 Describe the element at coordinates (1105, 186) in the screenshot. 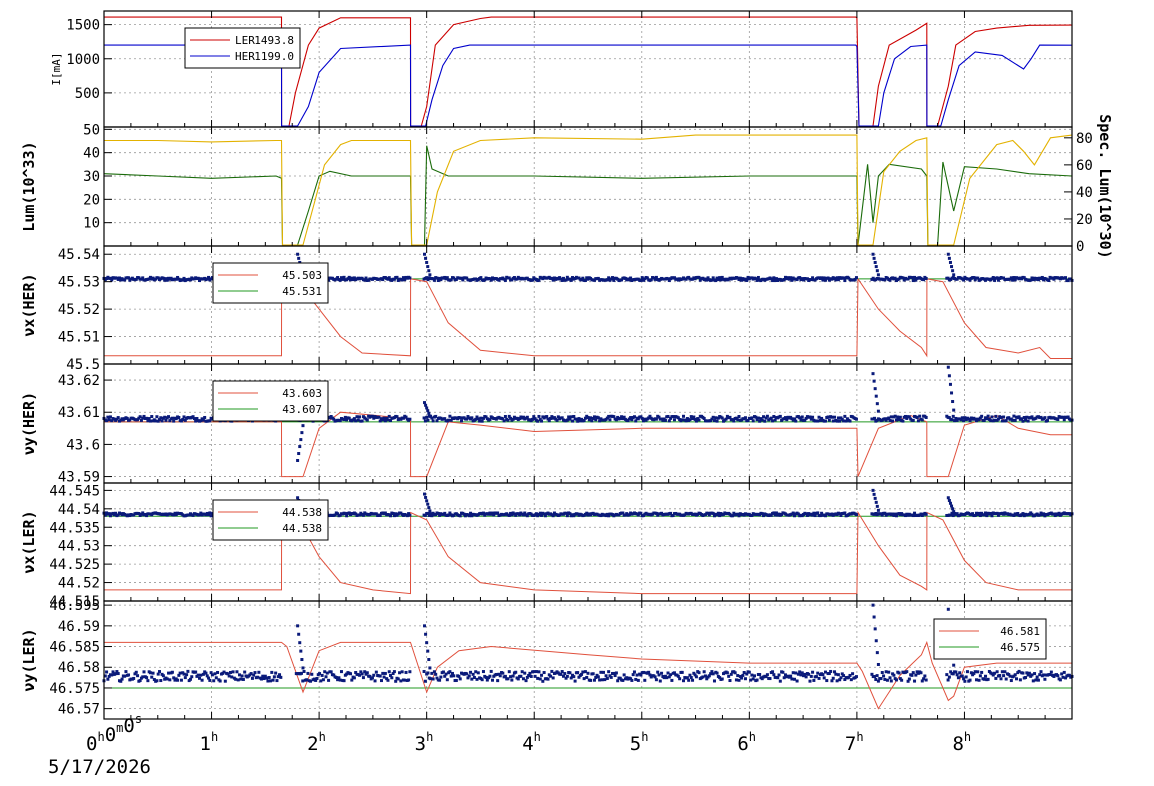

I see `y2-axis-label: Spec. Lum(10^30)` at that location.